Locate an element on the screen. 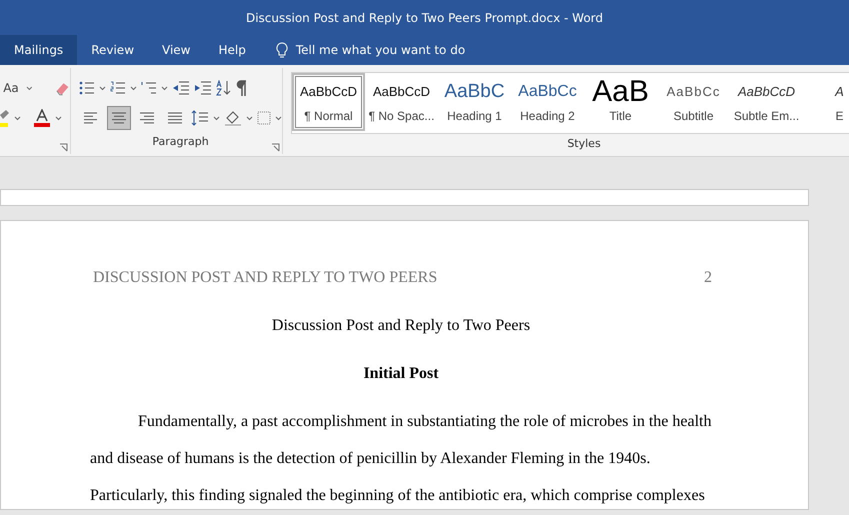 The width and height of the screenshot is (849, 515). style-preview: A is located at coordinates (839, 92).